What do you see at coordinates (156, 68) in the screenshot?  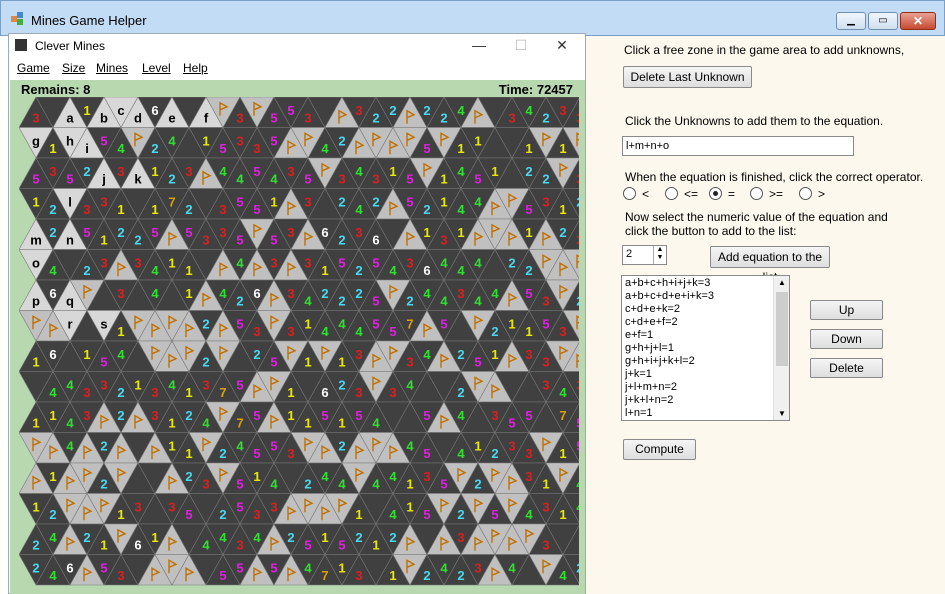 I see `menu-level: Level` at bounding box center [156, 68].